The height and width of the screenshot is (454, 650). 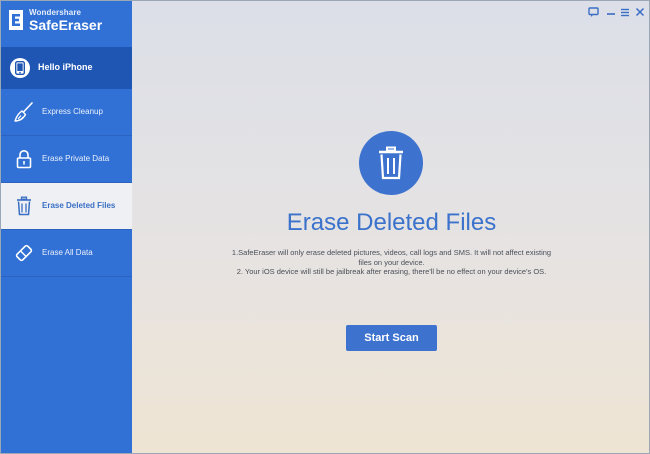 I want to click on sidebar-item-label: Express Cleanup, so click(x=72, y=111).